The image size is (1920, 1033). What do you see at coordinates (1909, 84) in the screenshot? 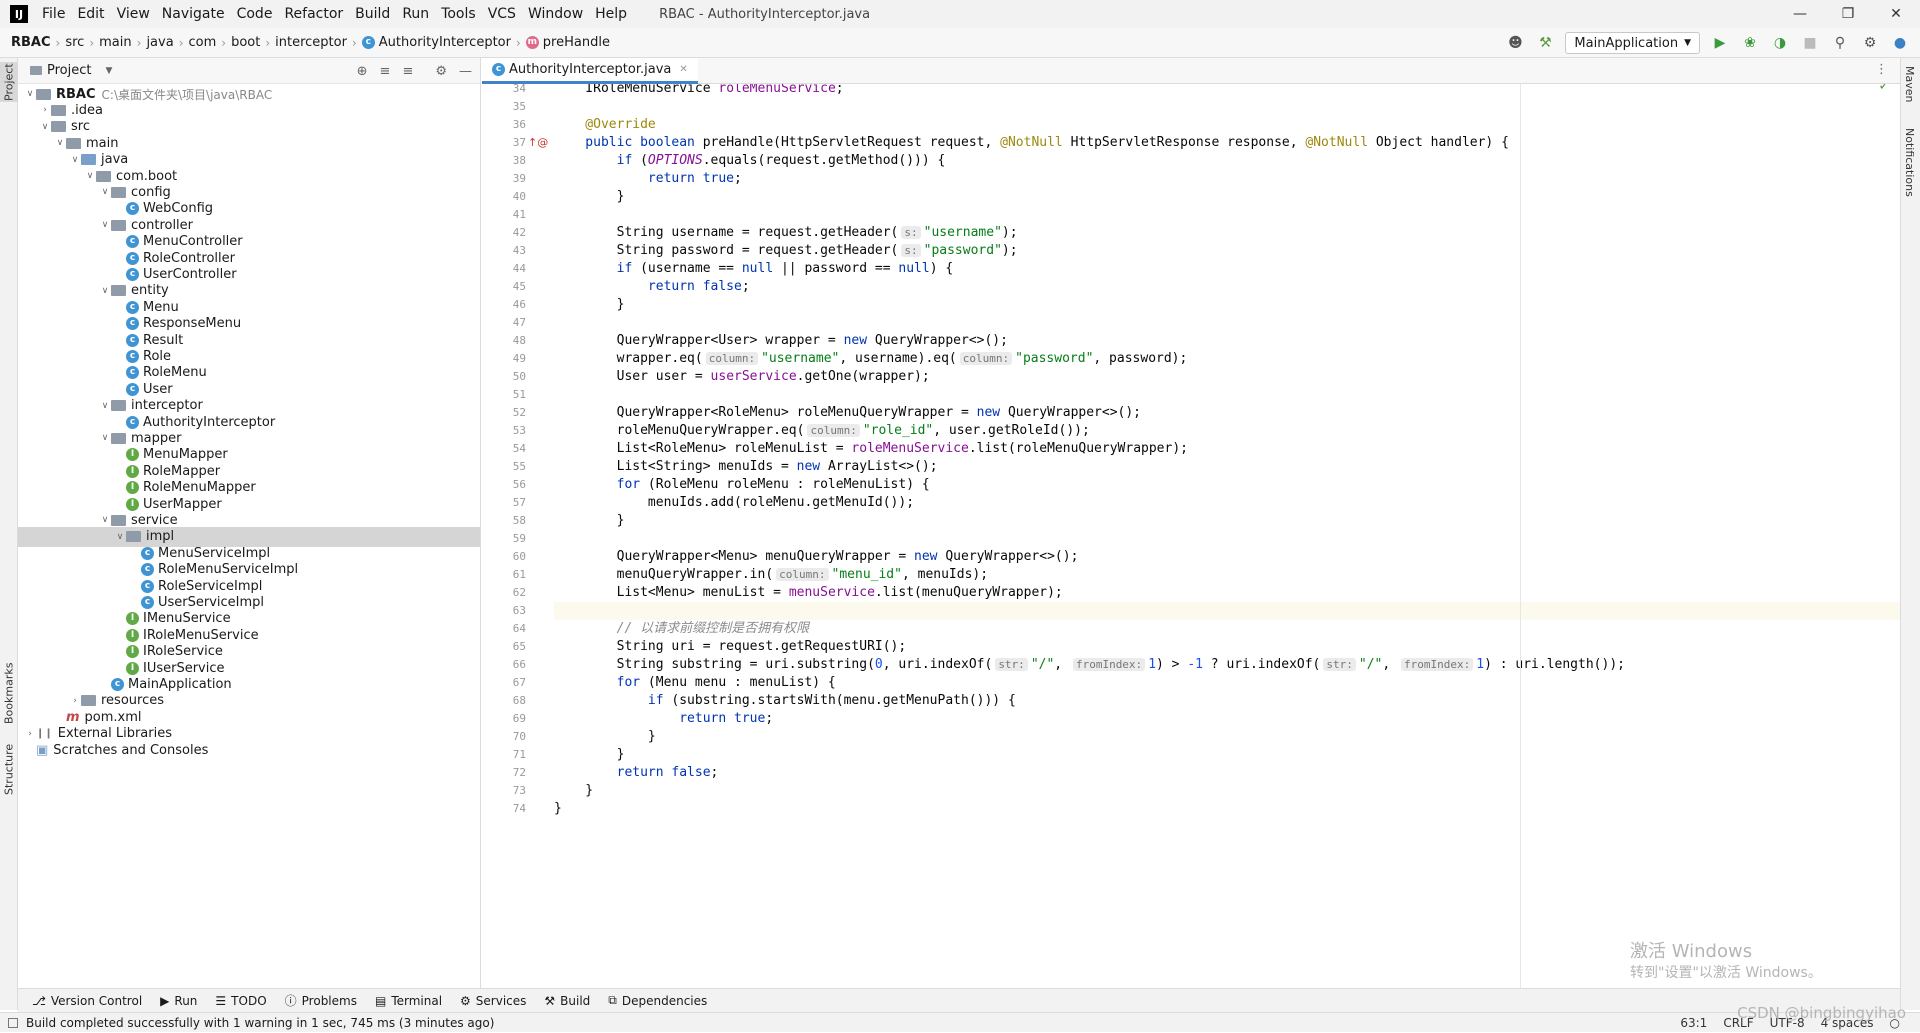
I see `maven-side-tab: Maven` at bounding box center [1909, 84].